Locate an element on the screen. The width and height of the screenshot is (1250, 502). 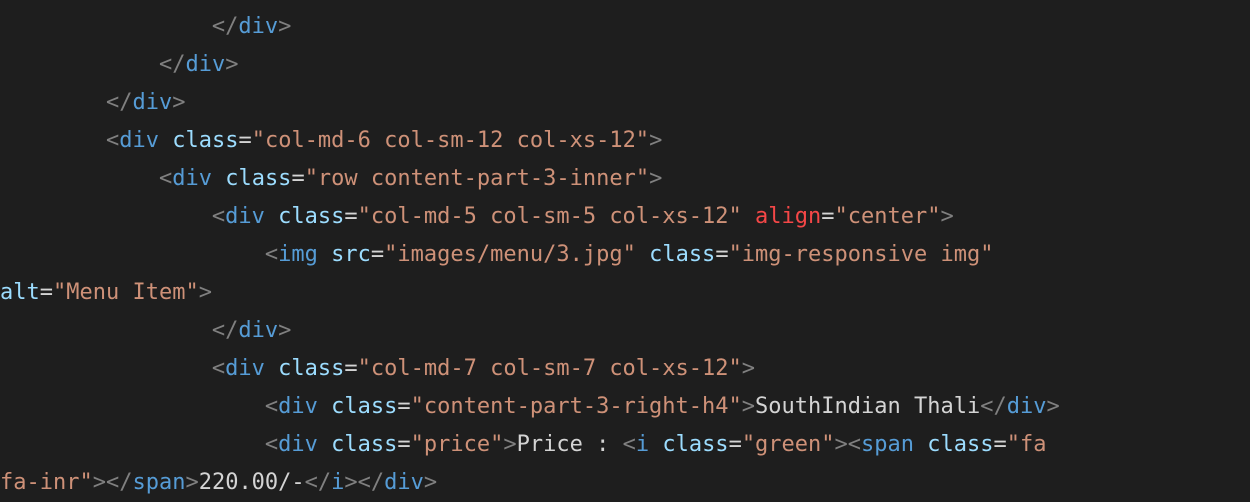
code-token-attr: alt is located at coordinates (20, 292).